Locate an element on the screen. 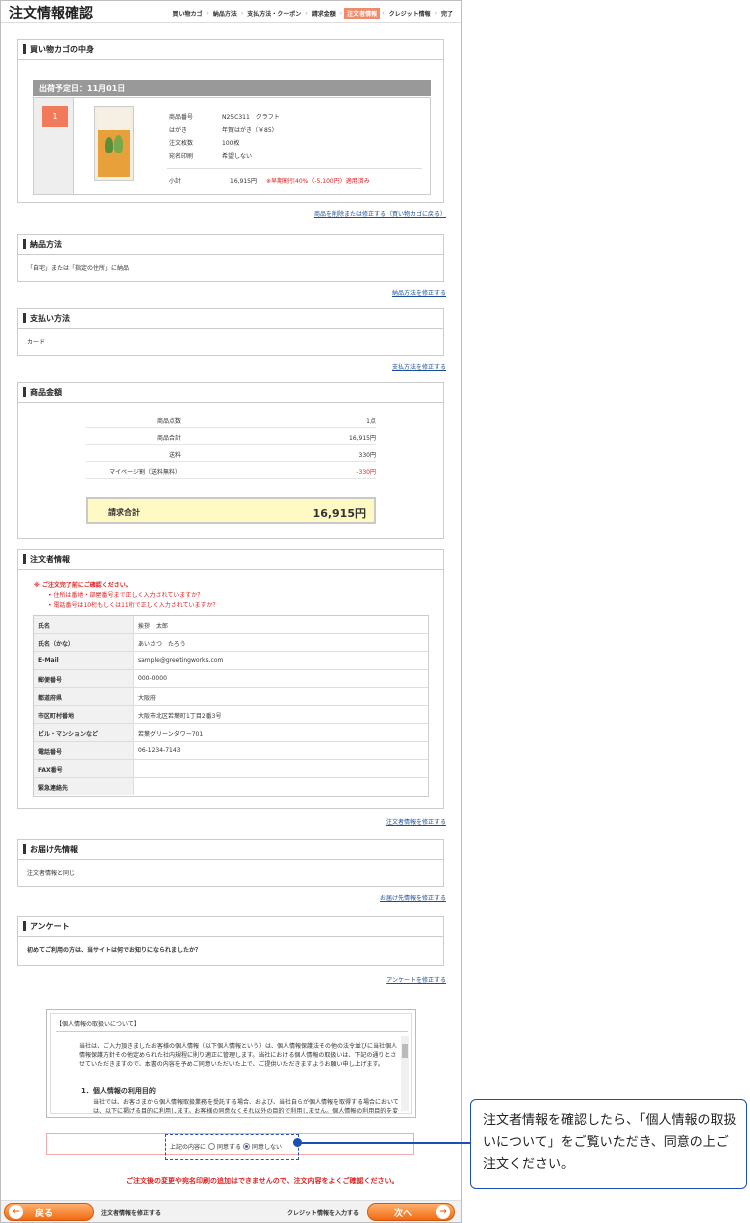  agree-no-radio is located at coordinates (247, 1146).